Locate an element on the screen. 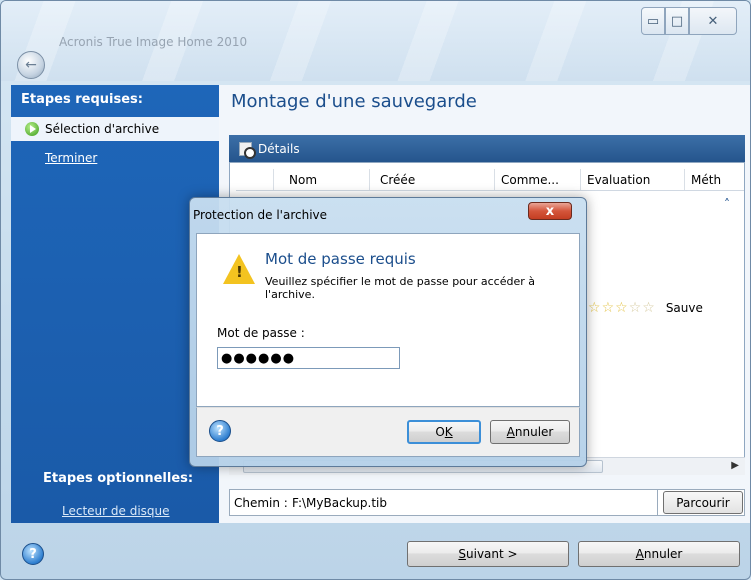 The image size is (751, 580). browse-button: Parcourir is located at coordinates (703, 502).